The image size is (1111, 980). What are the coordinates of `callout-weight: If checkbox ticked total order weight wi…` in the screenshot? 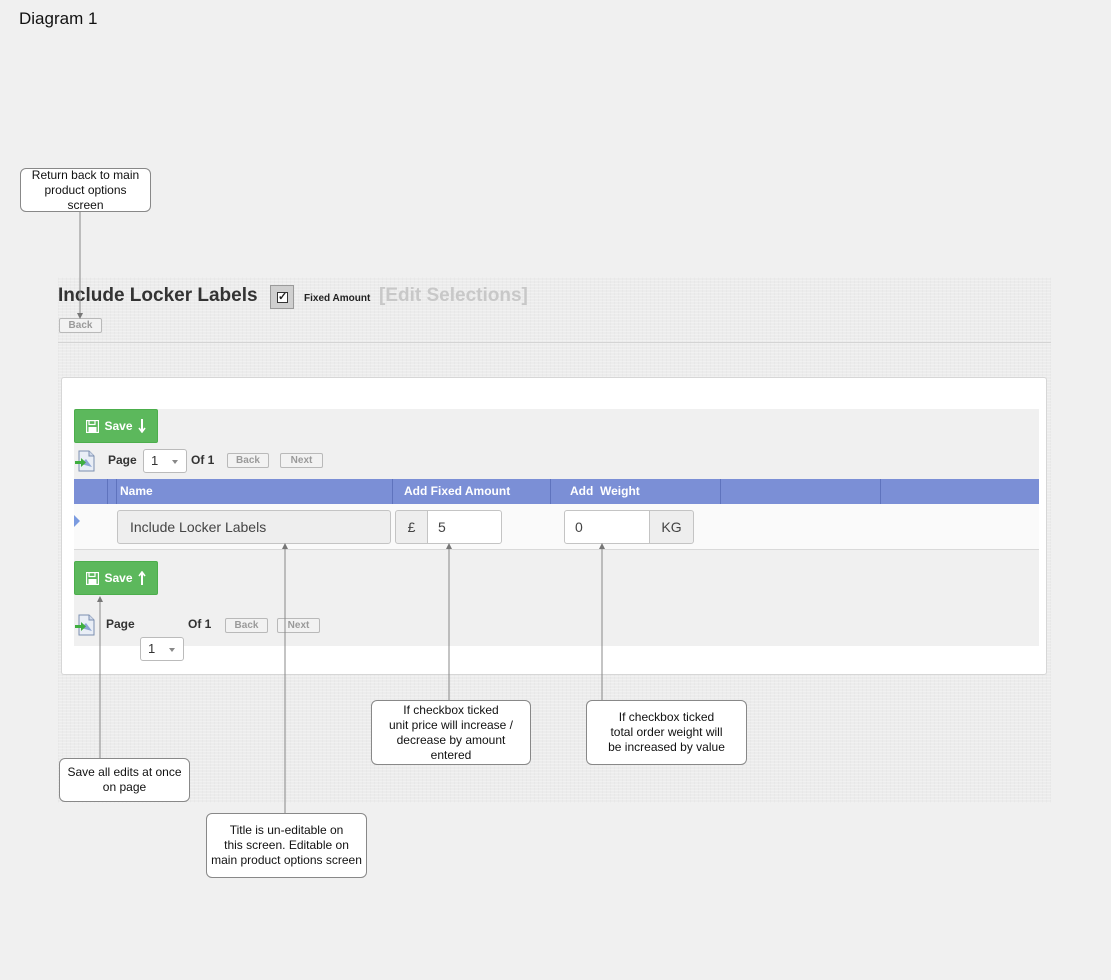 It's located at (666, 732).